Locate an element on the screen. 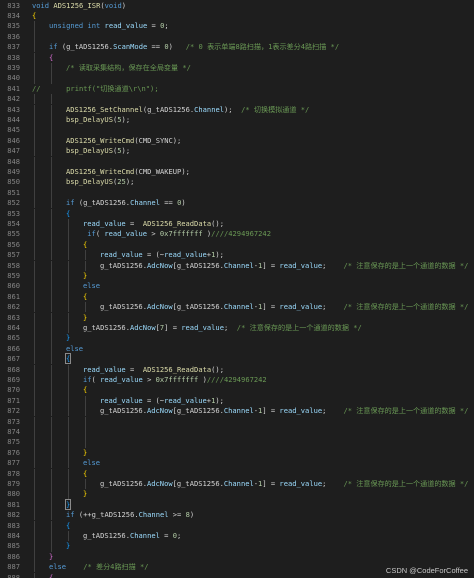  line-number: 847 is located at coordinates (13, 151).